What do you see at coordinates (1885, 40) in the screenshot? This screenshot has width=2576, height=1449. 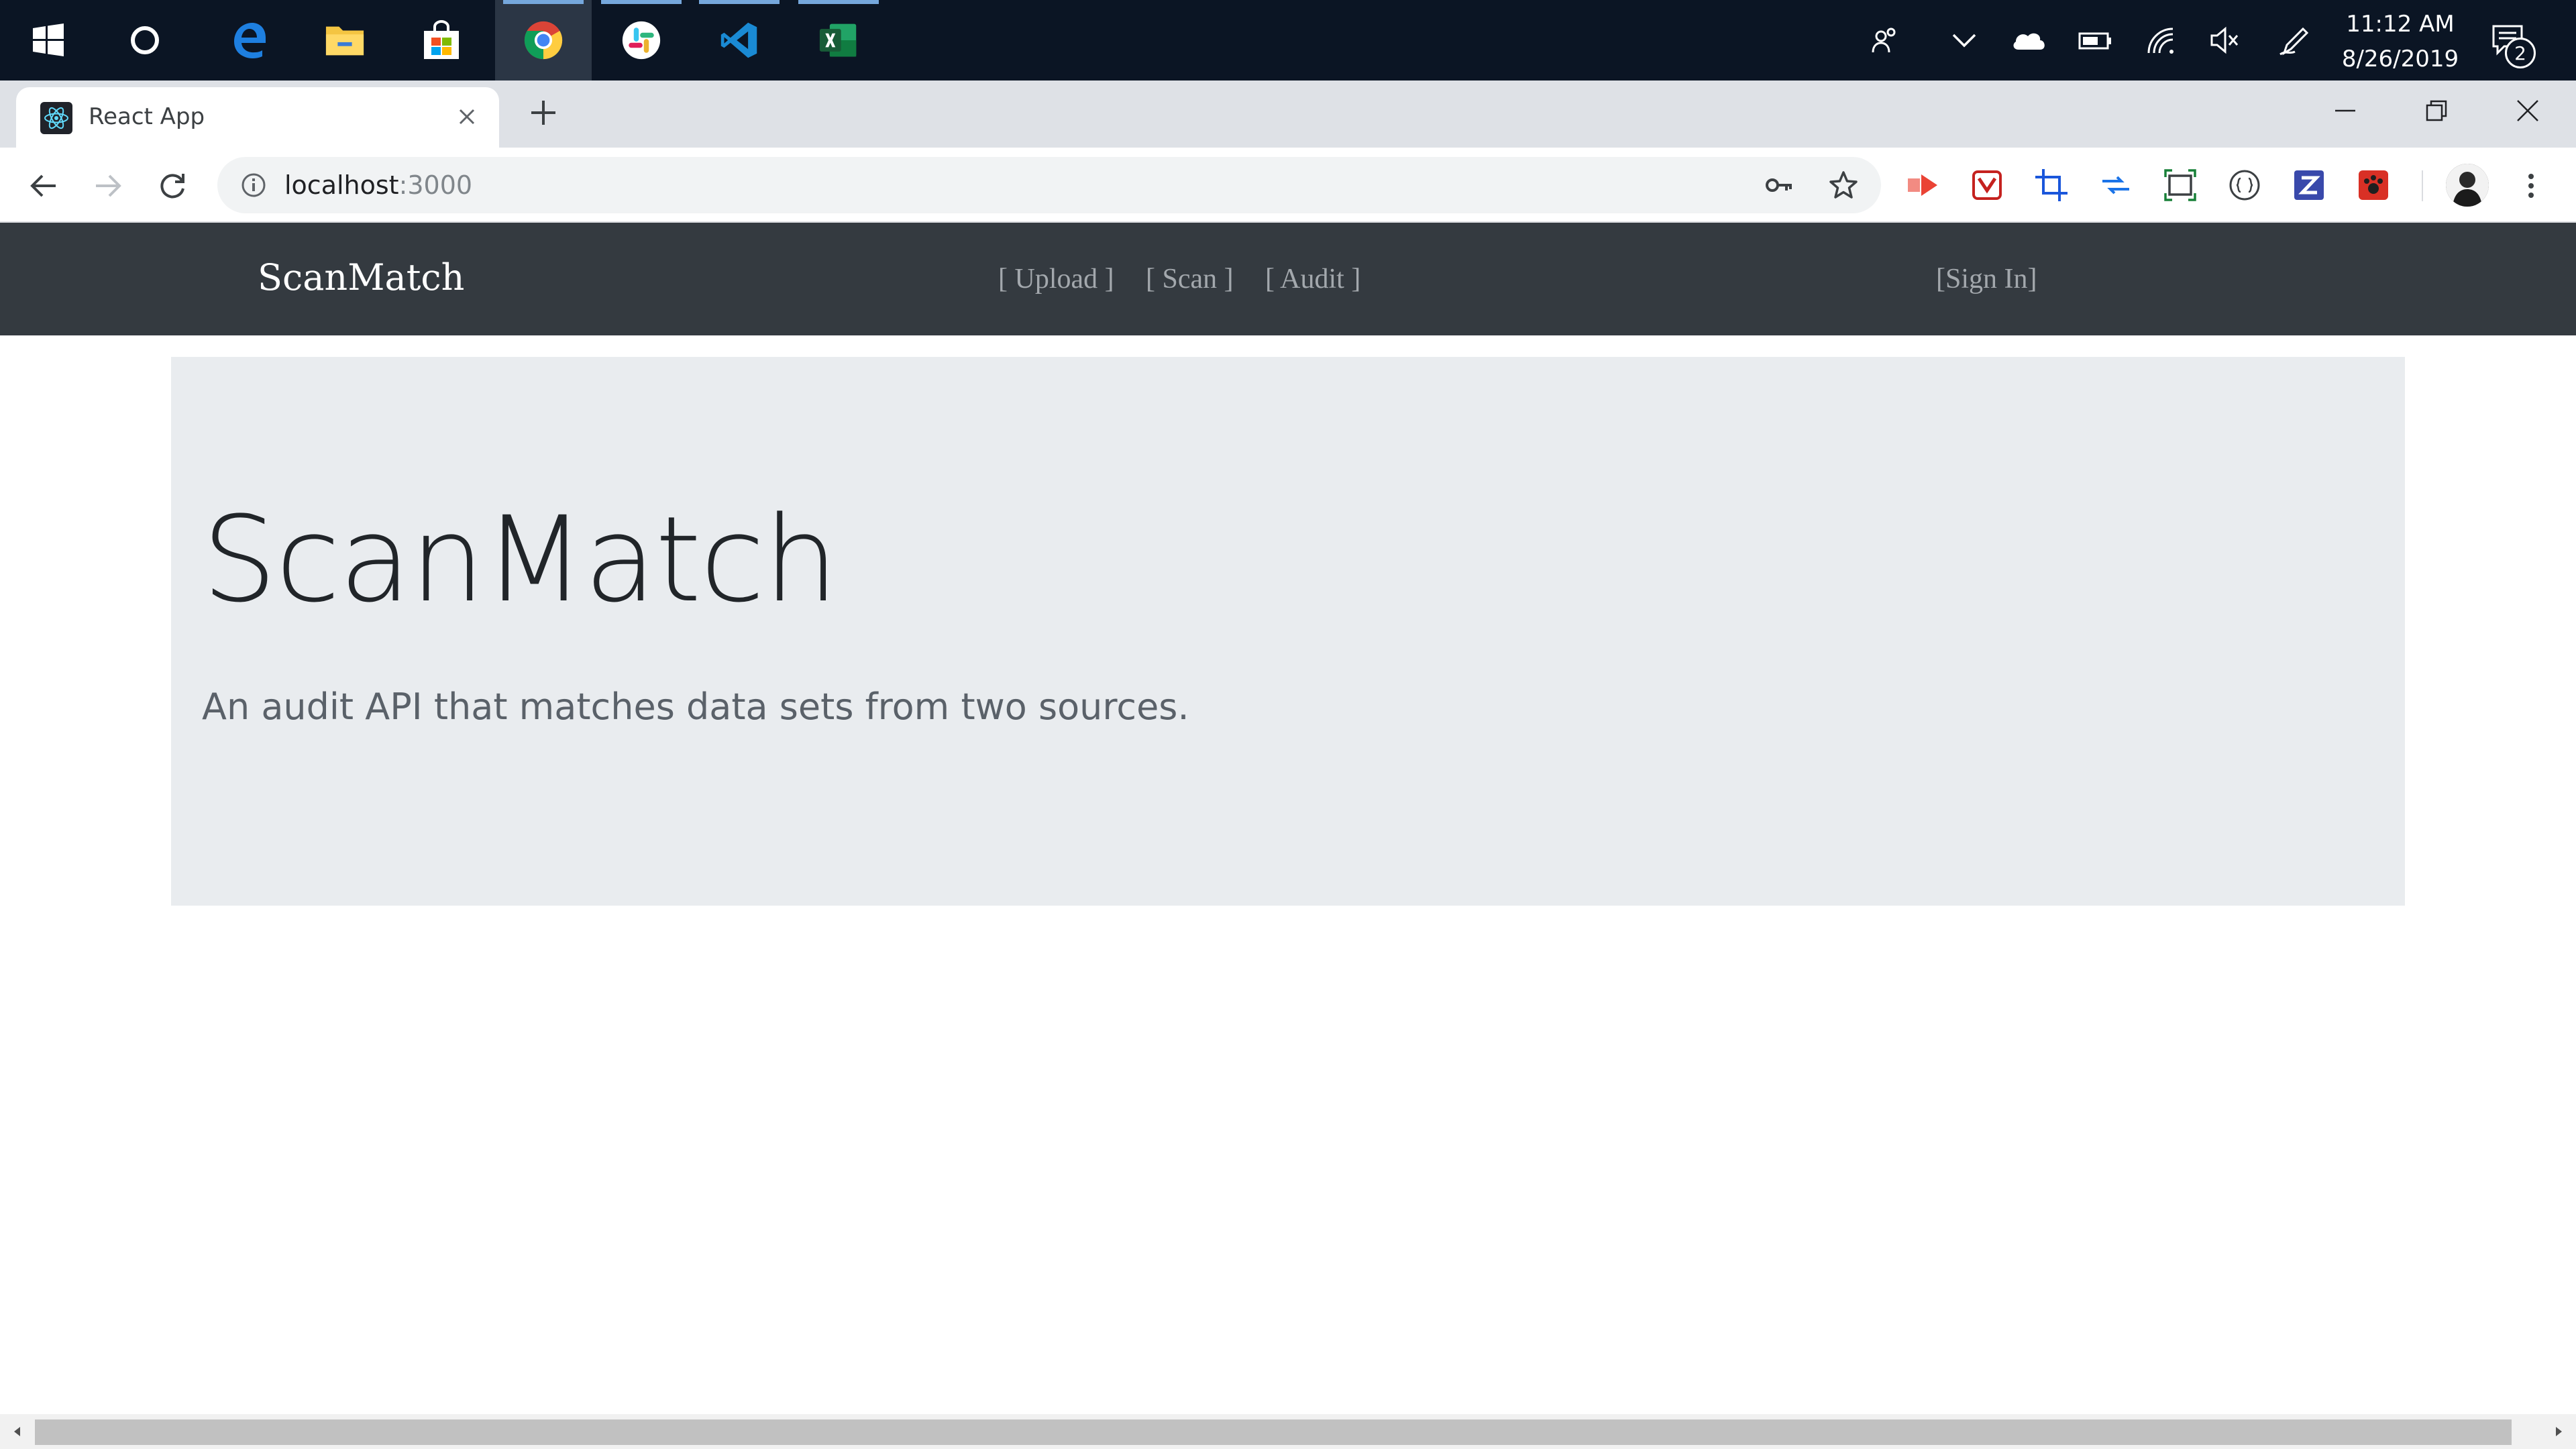 I see `people-icon` at bounding box center [1885, 40].